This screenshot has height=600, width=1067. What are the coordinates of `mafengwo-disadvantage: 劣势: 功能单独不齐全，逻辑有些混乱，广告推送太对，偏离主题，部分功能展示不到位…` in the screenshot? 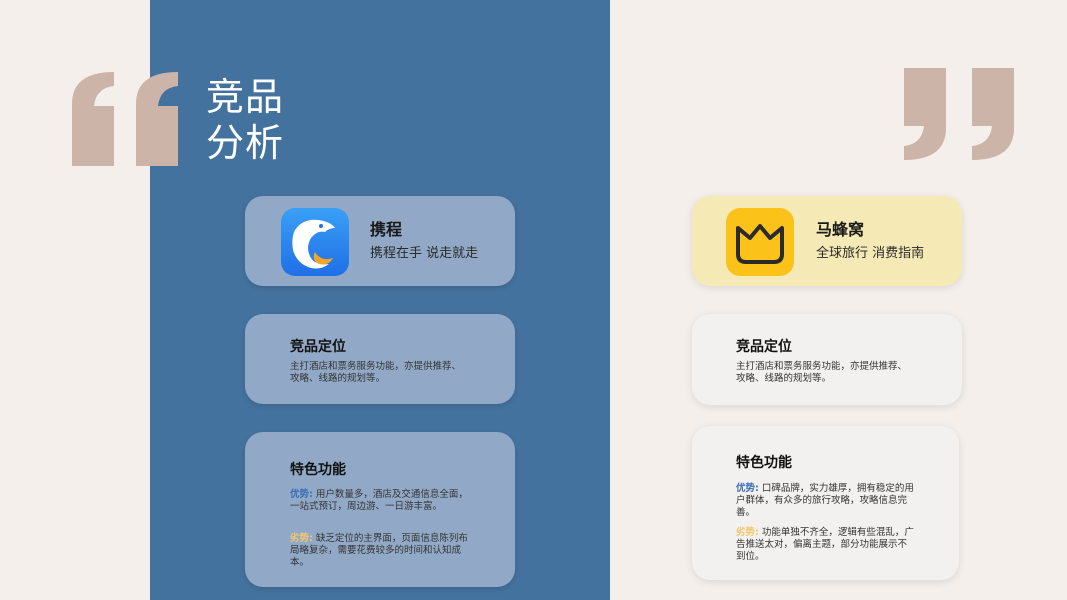 It's located at (826, 545).